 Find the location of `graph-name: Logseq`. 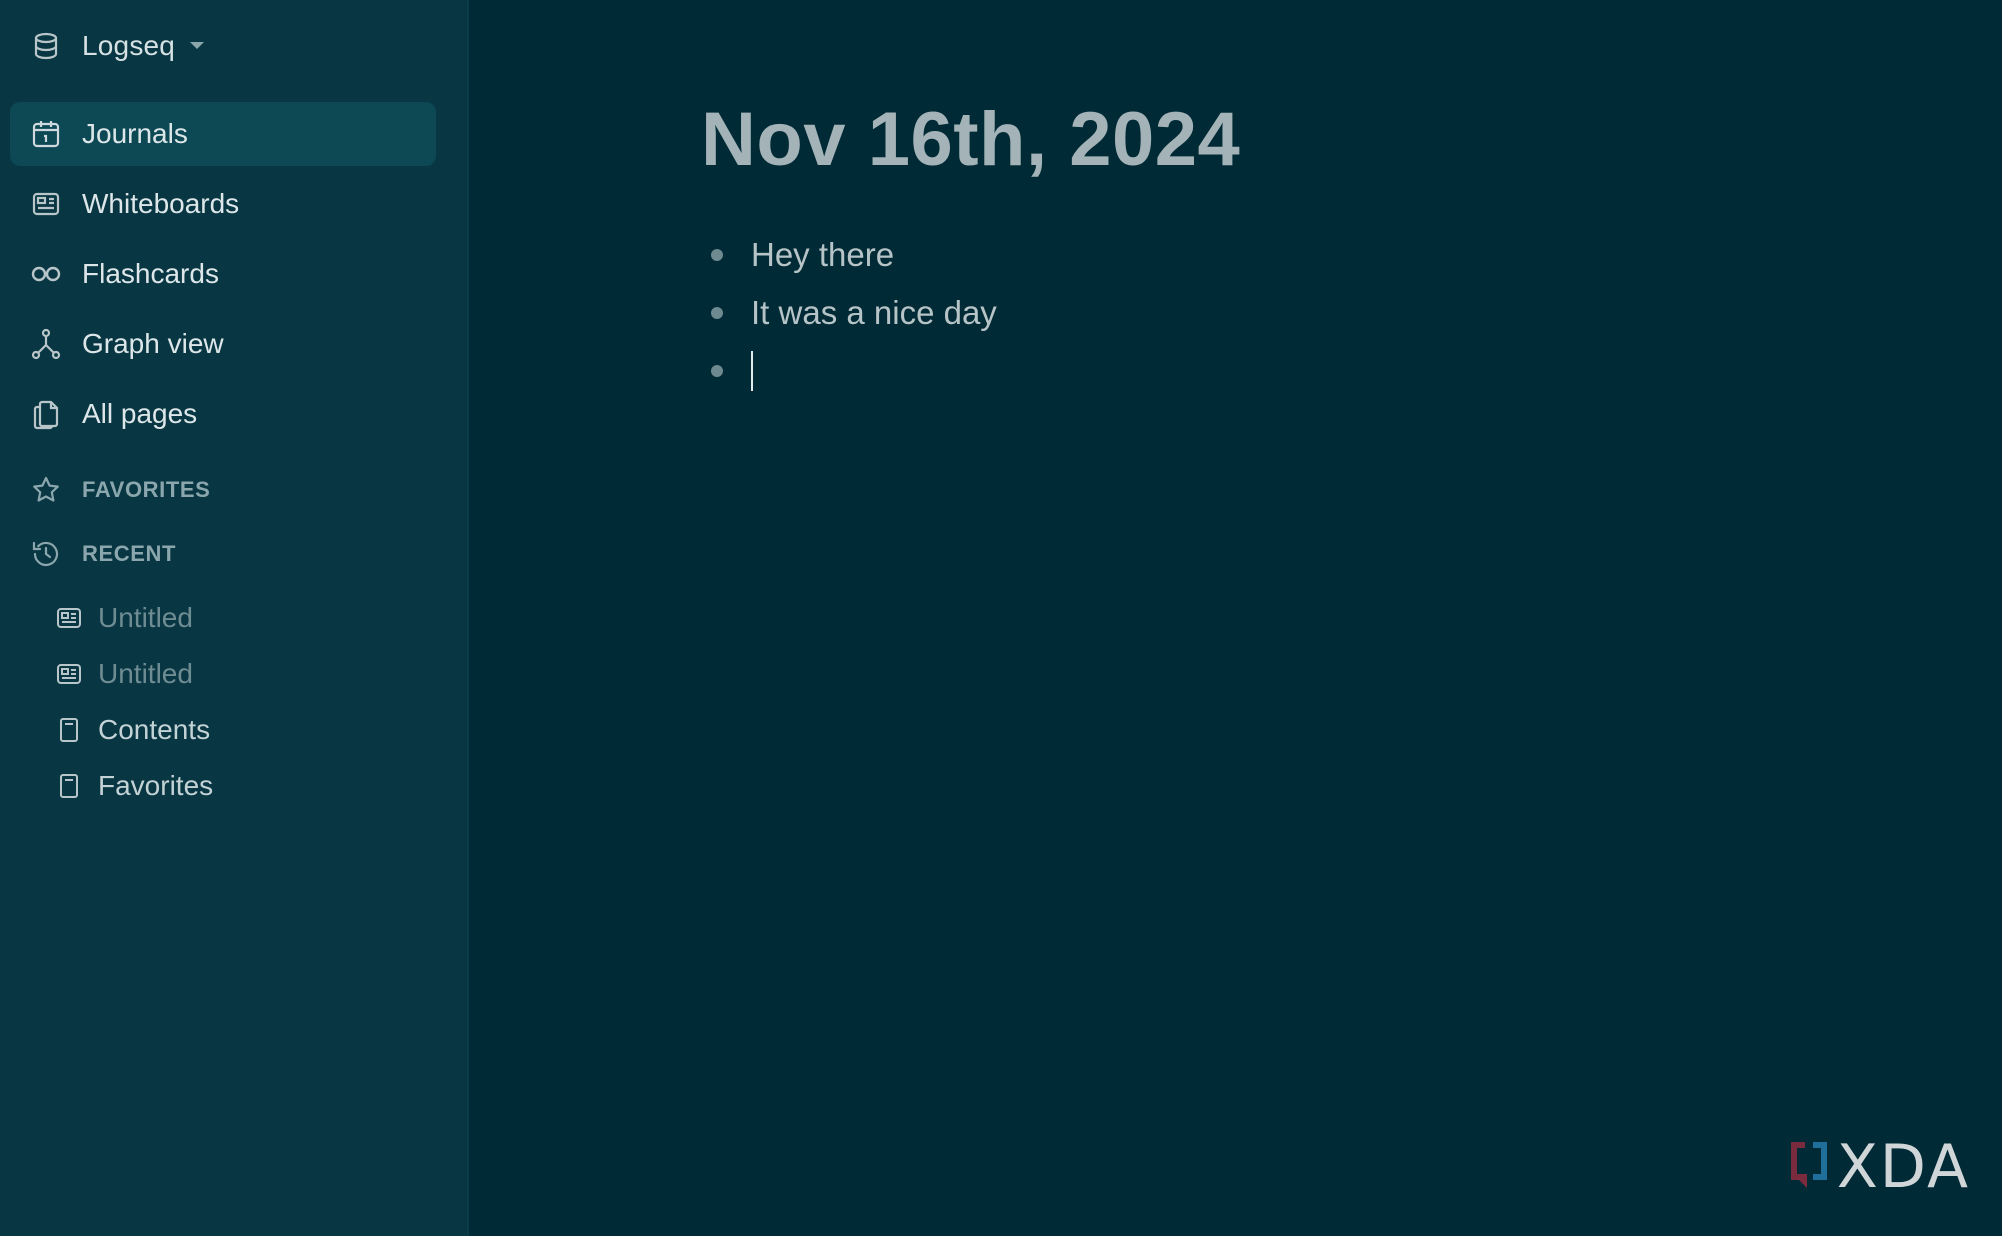

graph-name: Logseq is located at coordinates (129, 45).